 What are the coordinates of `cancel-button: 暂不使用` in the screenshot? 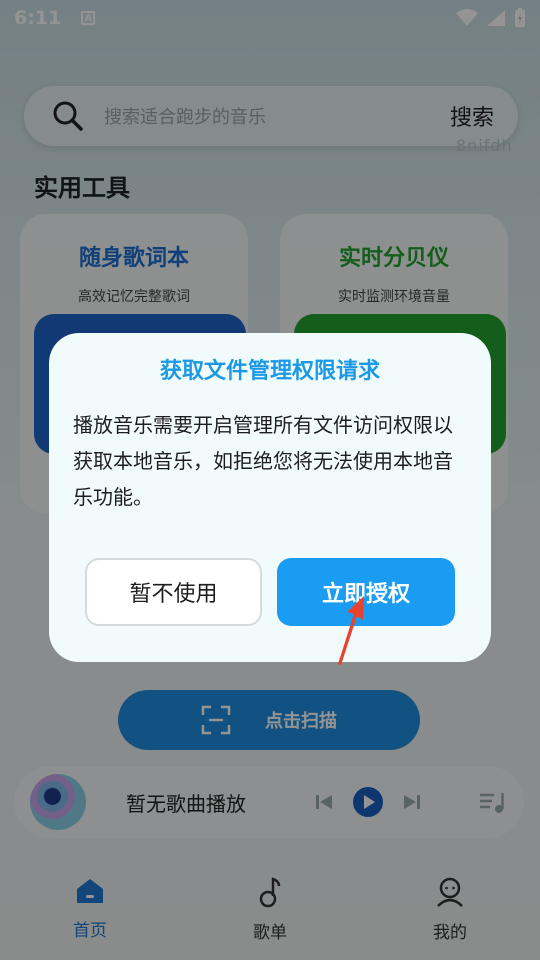 It's located at (173, 592).